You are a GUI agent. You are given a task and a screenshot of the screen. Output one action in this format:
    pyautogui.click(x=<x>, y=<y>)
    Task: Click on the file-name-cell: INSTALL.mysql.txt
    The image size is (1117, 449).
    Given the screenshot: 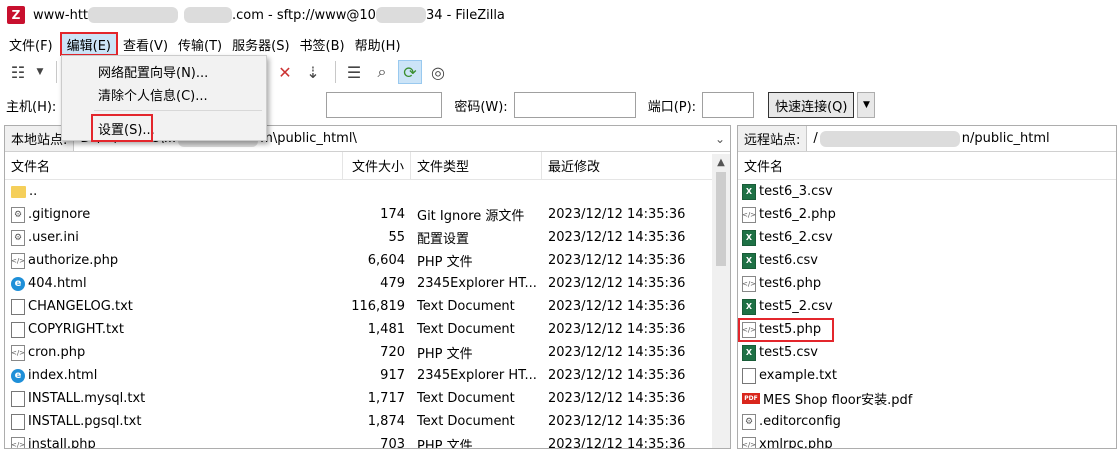 What is the action you would take?
    pyautogui.click(x=174, y=398)
    